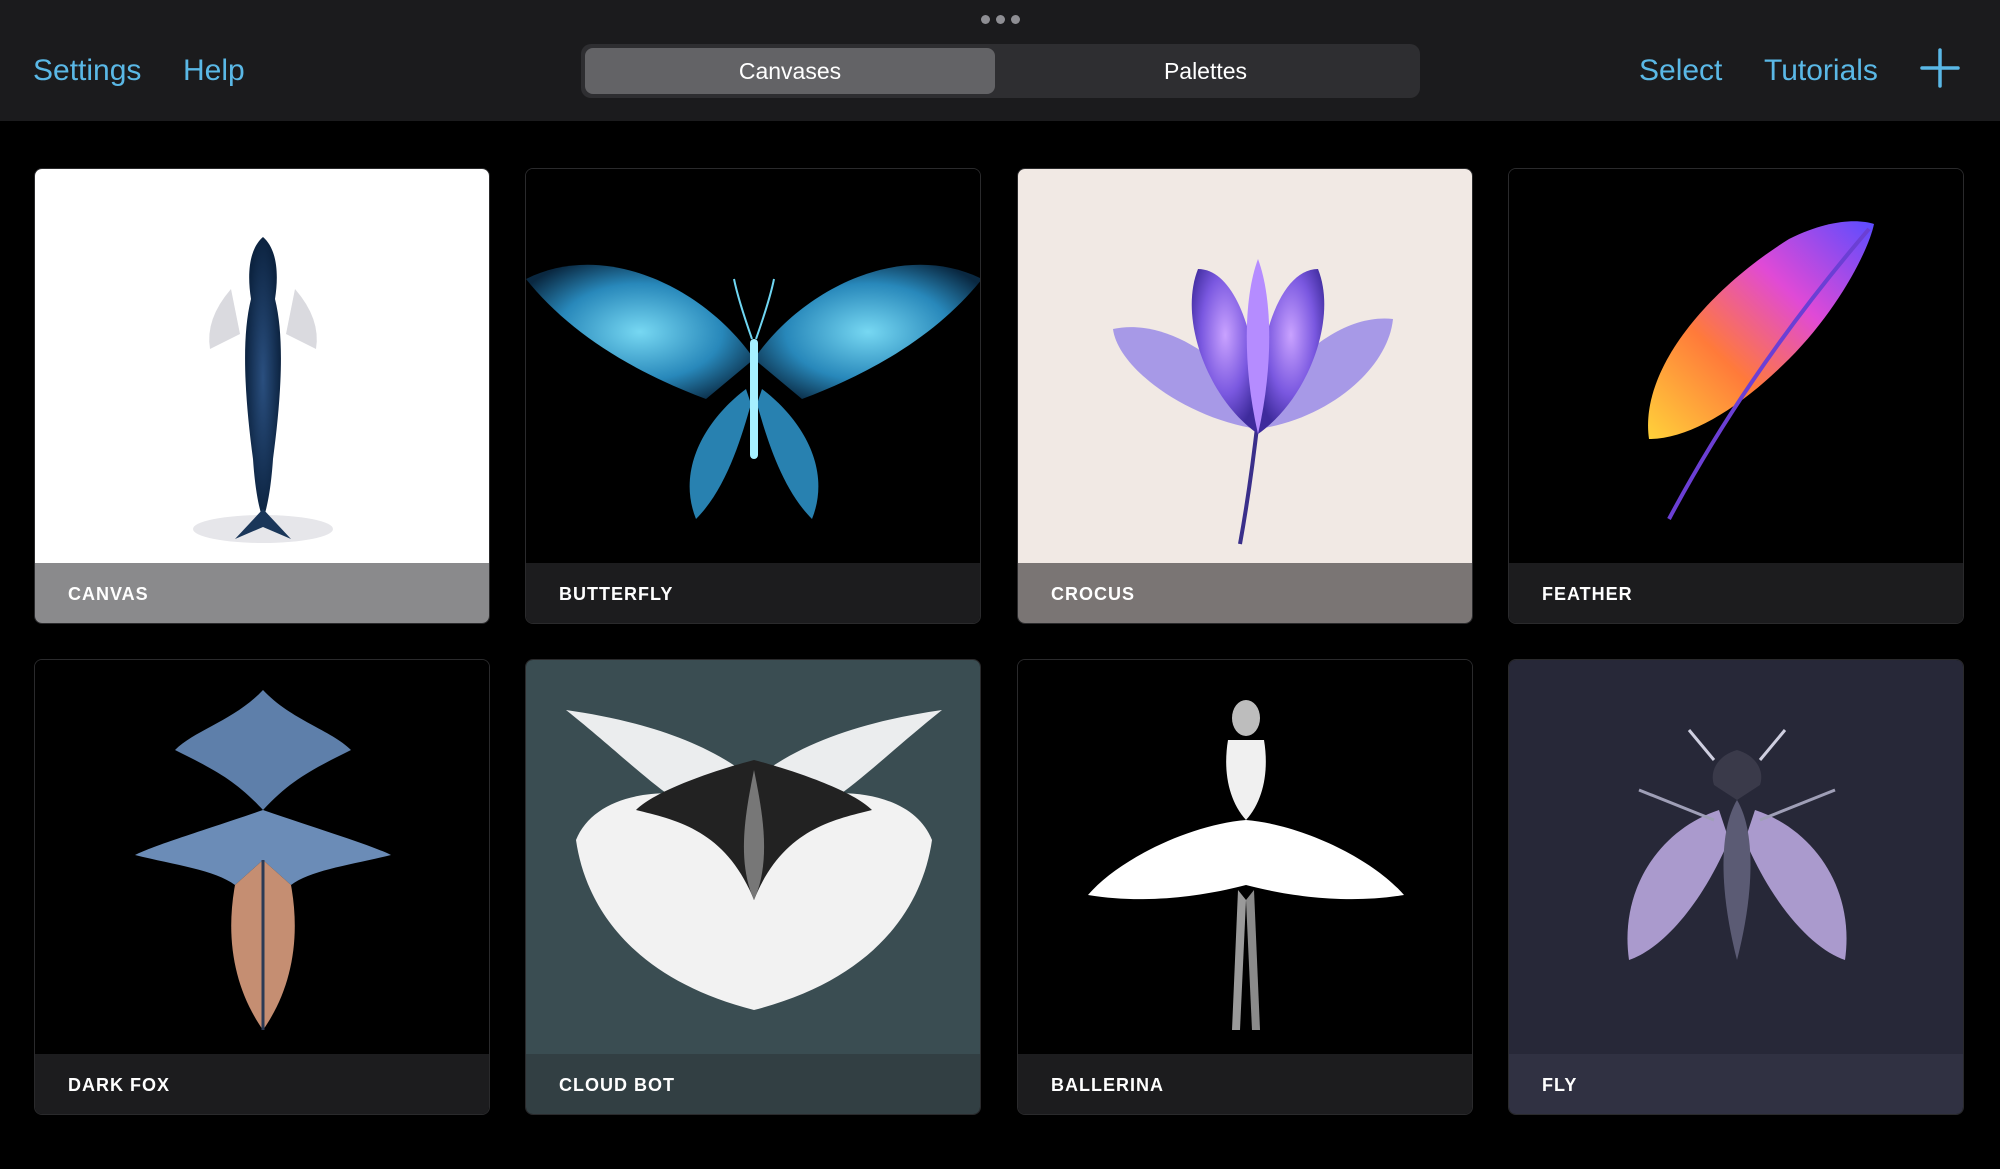 This screenshot has height=1169, width=2000. I want to click on gallery-card-feather: FEATHER, so click(1736, 396).